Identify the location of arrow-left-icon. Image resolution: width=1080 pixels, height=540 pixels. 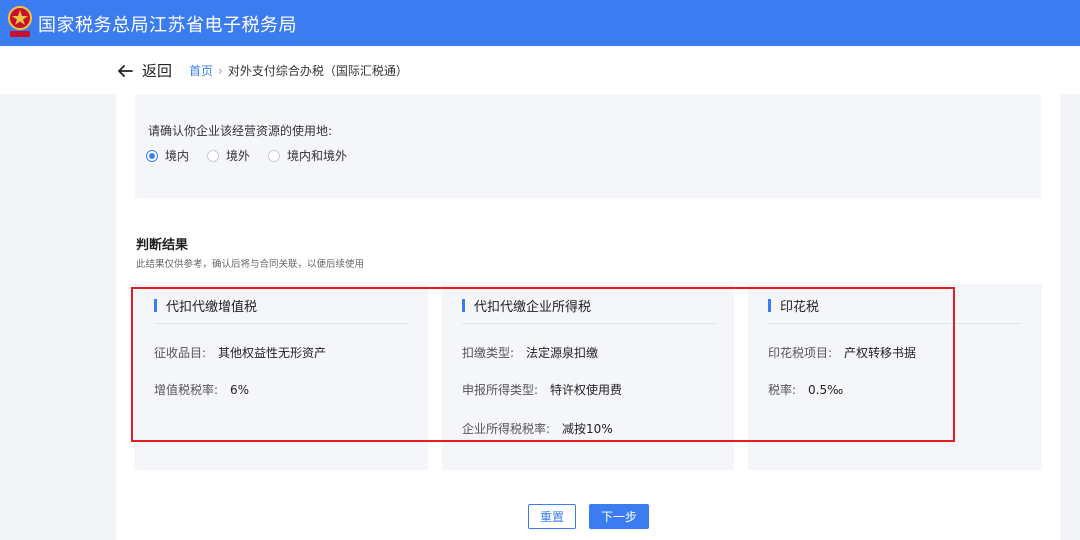
(125, 70).